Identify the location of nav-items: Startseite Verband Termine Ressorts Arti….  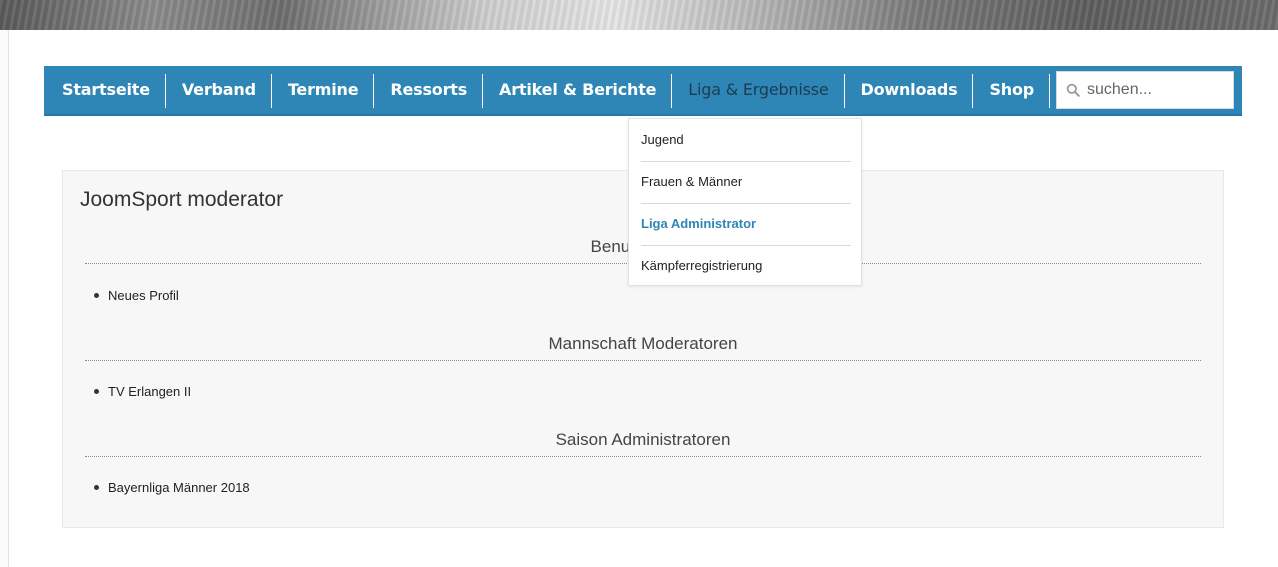
(547, 91).